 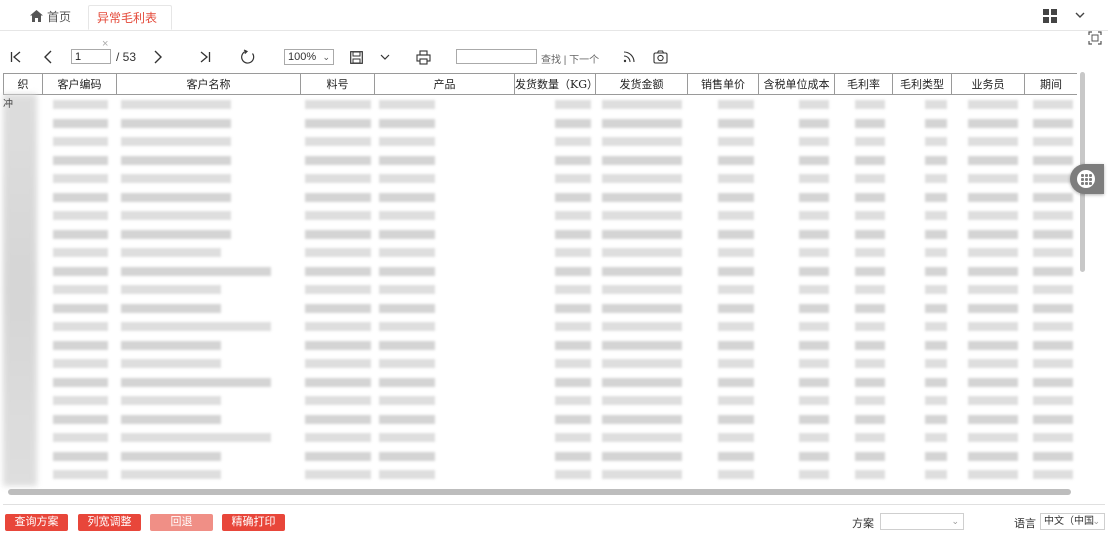 What do you see at coordinates (1087, 179) in the screenshot?
I see `floating-menu-button` at bounding box center [1087, 179].